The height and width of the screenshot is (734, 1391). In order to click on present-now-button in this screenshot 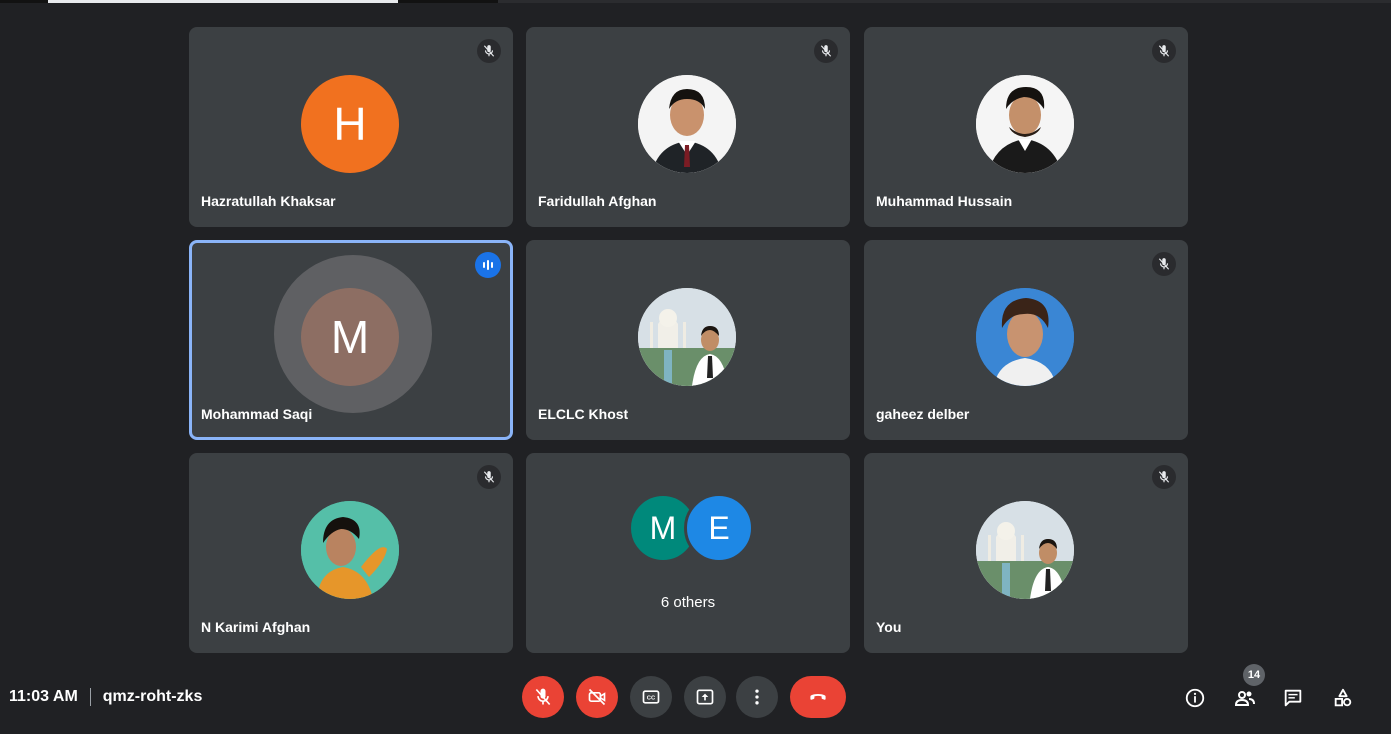, I will do `click(705, 697)`.